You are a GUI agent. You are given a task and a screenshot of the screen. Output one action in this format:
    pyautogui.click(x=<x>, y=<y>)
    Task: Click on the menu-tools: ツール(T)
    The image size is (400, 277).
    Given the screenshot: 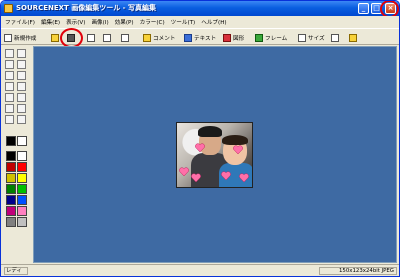 What is the action you would take?
    pyautogui.click(x=183, y=22)
    